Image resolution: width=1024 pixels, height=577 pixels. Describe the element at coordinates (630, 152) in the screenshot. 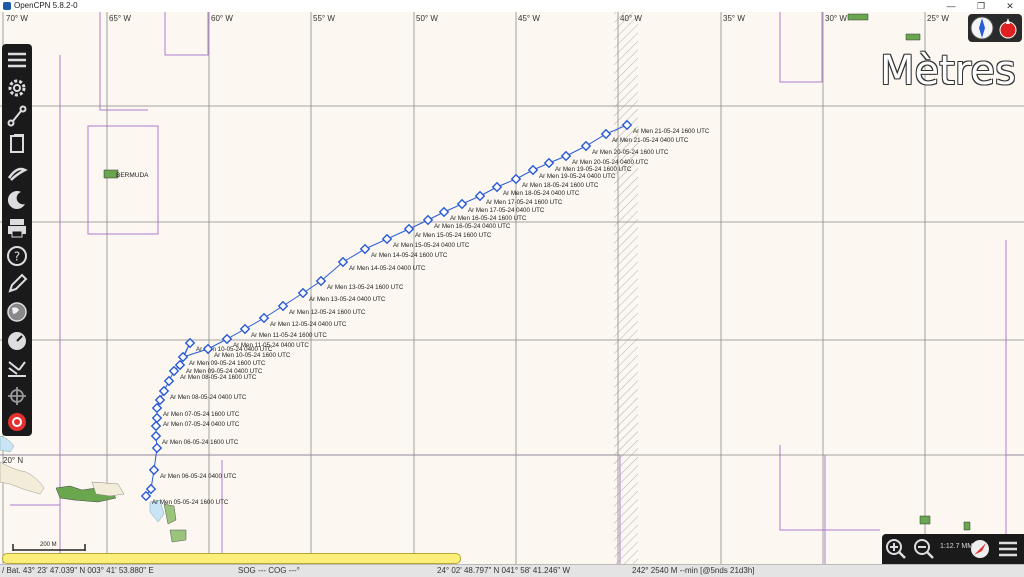

I see `track-waypoint-label: Ar Men 20-05-24 1600 UTC` at that location.